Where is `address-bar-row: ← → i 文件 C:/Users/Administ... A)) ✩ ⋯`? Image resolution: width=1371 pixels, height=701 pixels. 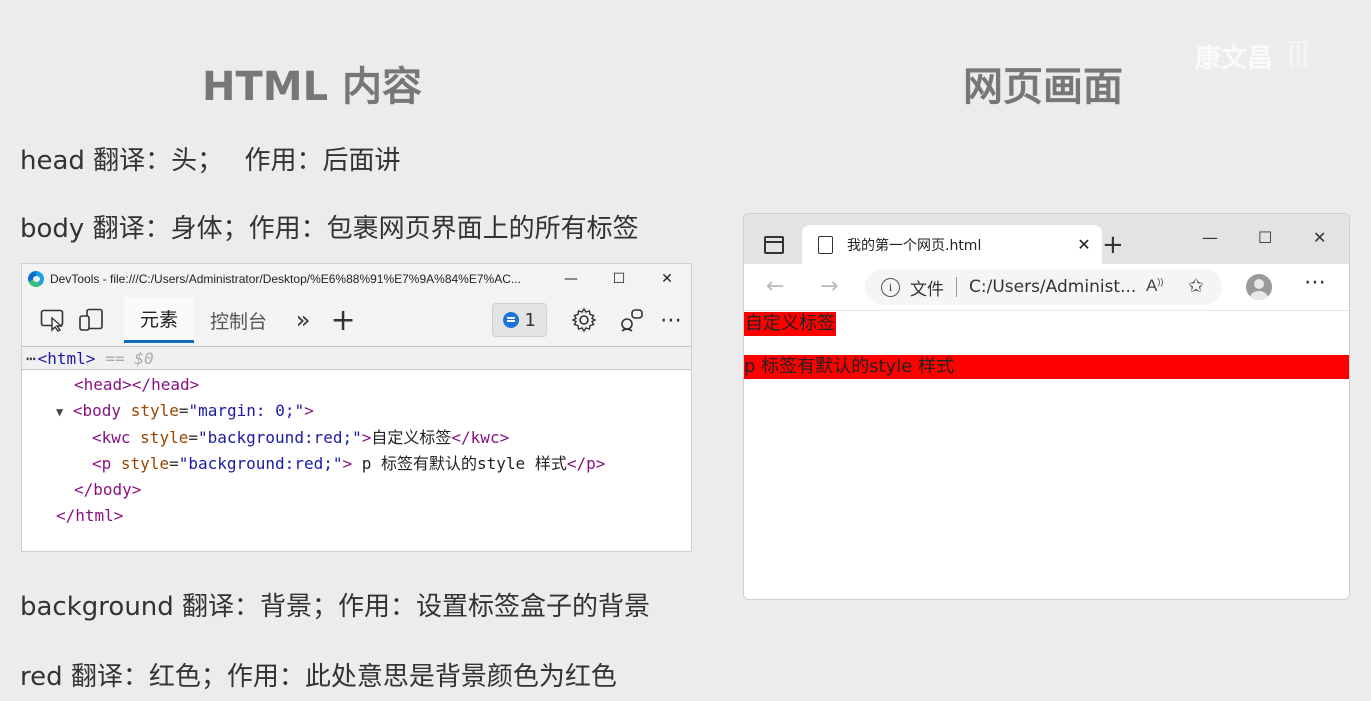 address-bar-row: ← → i 文件 C:/Users/Administ... A)) ✩ ⋯ is located at coordinates (1046, 287).